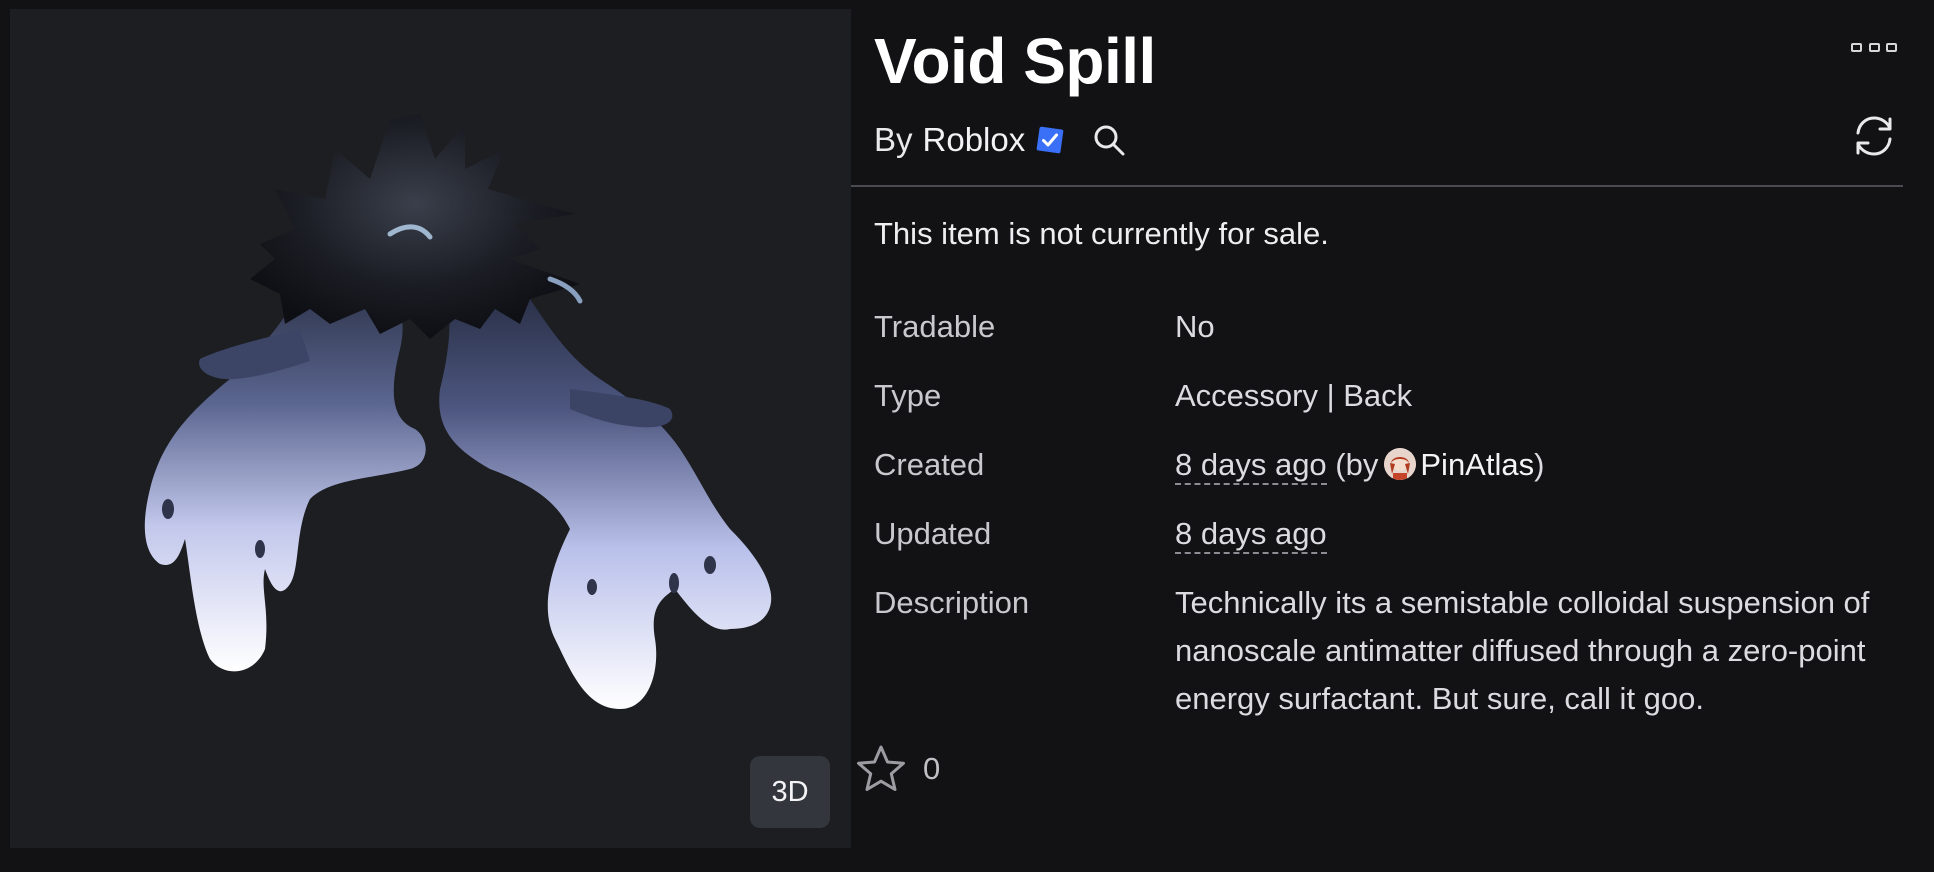  What do you see at coordinates (1389, 327) in the screenshot?
I see `info-row-tradable: Tradable No` at bounding box center [1389, 327].